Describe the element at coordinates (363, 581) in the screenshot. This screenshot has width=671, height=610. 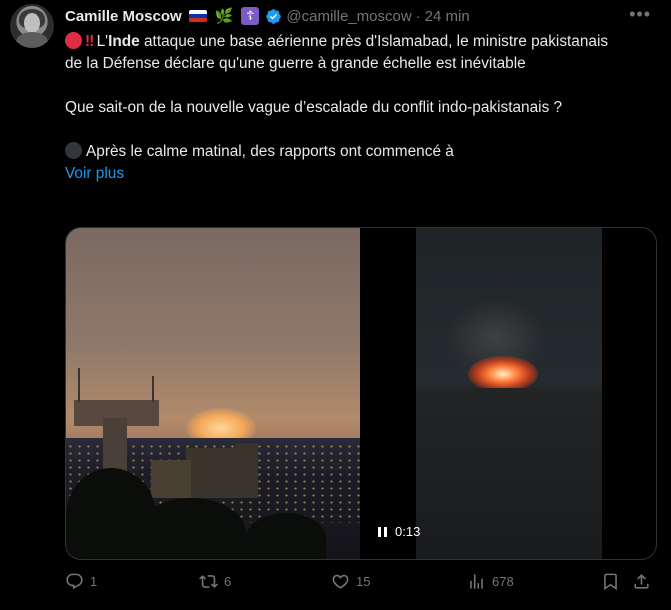
I see `like-count: 15` at that location.